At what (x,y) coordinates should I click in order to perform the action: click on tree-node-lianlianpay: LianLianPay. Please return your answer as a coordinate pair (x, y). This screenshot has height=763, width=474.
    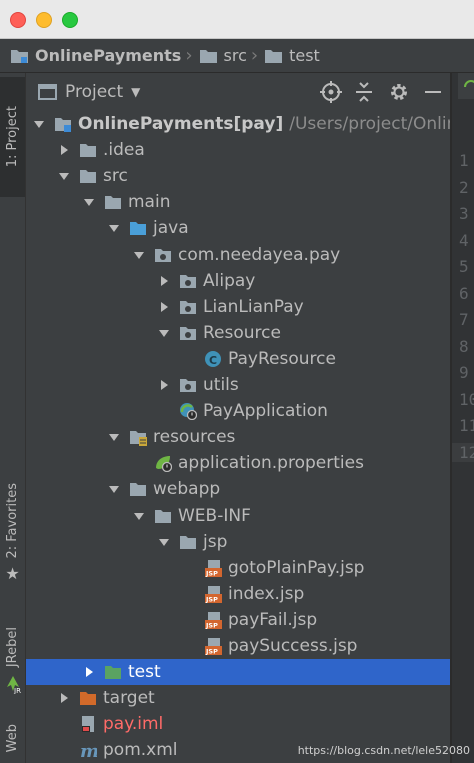
    Looking at the image, I should click on (238, 307).